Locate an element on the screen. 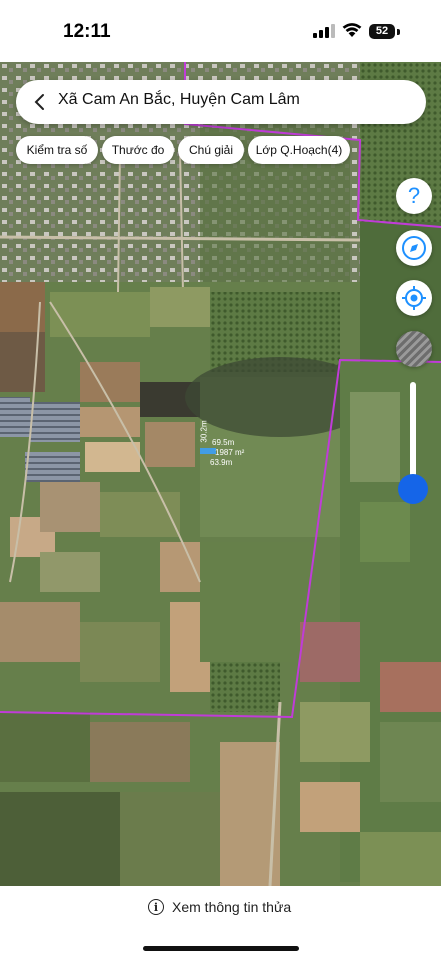 Image resolution: width=441 pixels, height=960 pixels. location-title: Xã Cam An Bắc, Huyện Cam Lâm is located at coordinates (179, 99).